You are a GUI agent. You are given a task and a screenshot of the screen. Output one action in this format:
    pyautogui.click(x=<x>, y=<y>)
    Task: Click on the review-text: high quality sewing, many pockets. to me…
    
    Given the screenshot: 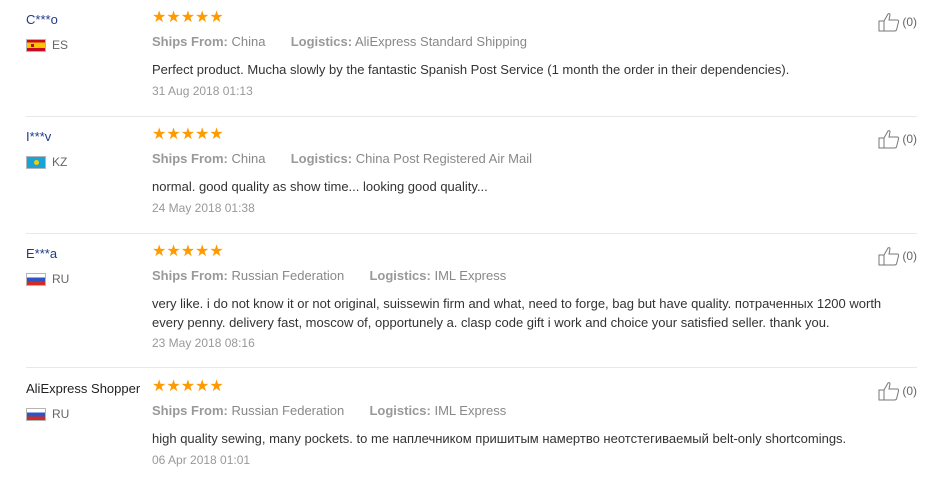 What is the action you would take?
    pyautogui.click(x=499, y=438)
    